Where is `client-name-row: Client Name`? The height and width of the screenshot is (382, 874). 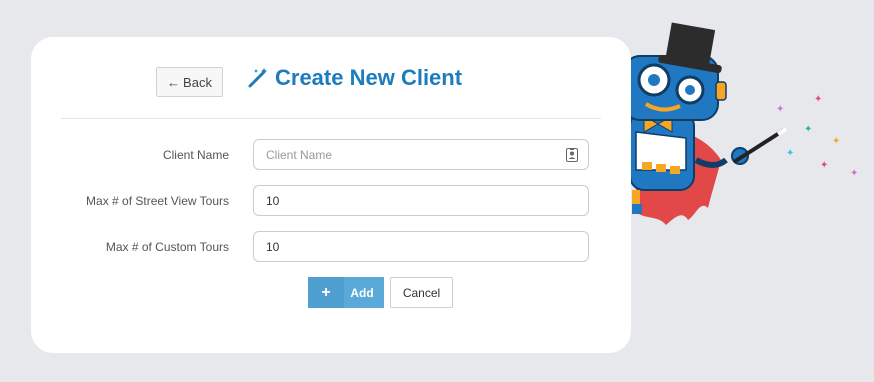 client-name-row: Client Name is located at coordinates (331, 155).